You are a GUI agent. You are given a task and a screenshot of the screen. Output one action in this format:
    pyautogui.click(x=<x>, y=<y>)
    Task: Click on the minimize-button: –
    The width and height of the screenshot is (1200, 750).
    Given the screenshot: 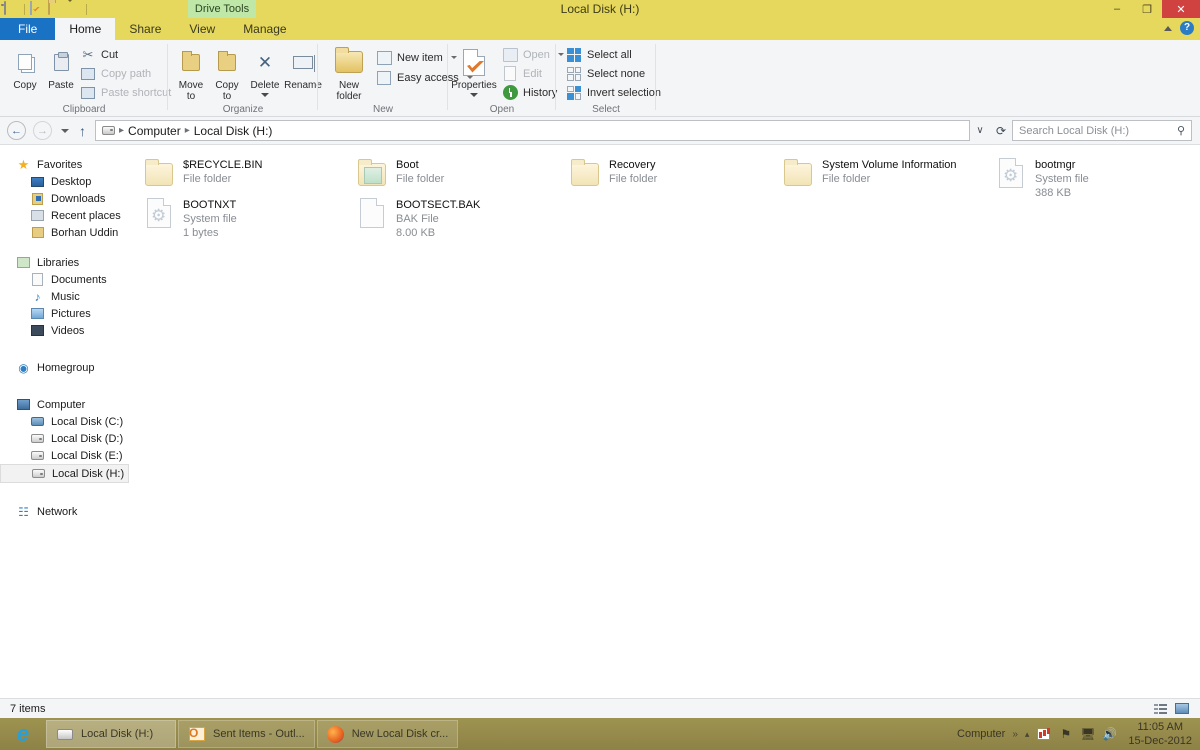 What is the action you would take?
    pyautogui.click(x=1117, y=9)
    